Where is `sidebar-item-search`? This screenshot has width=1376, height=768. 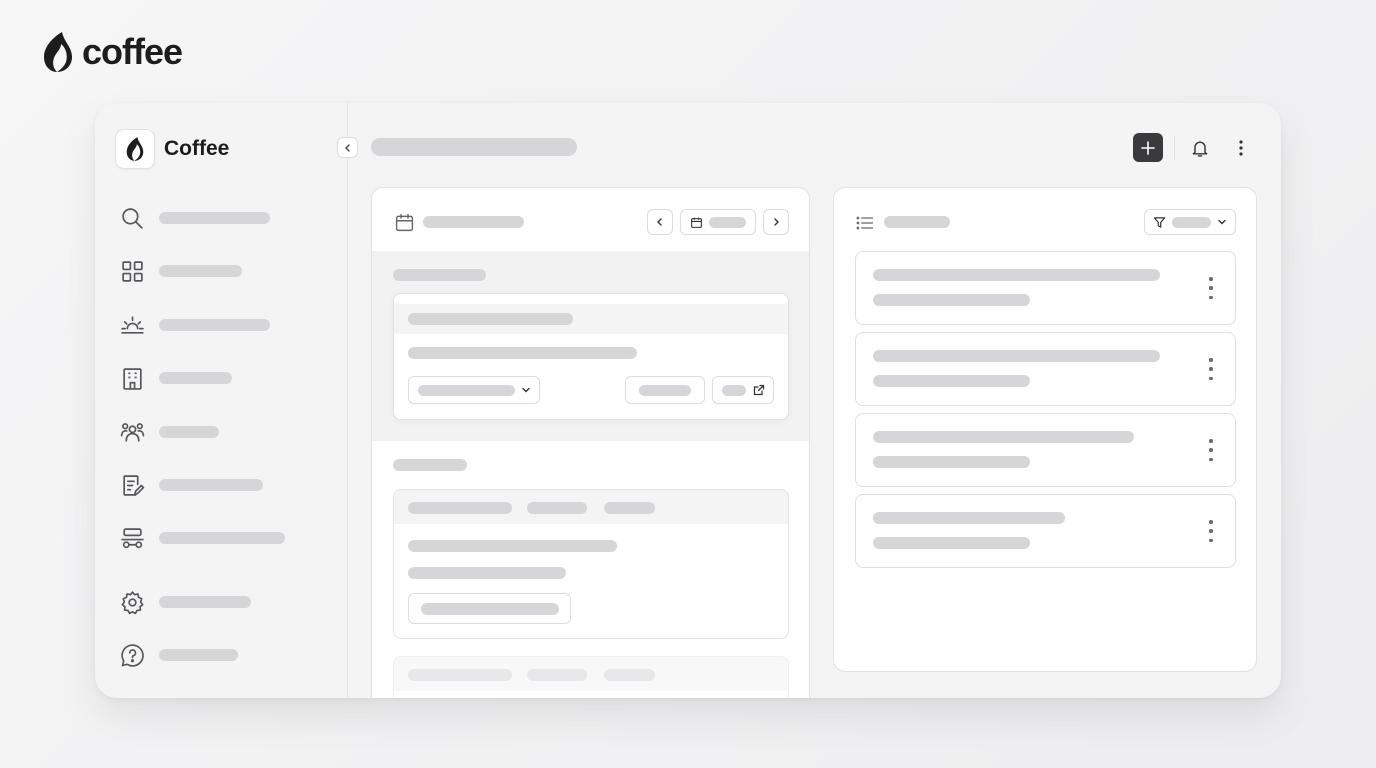 sidebar-item-search is located at coordinates (195, 218).